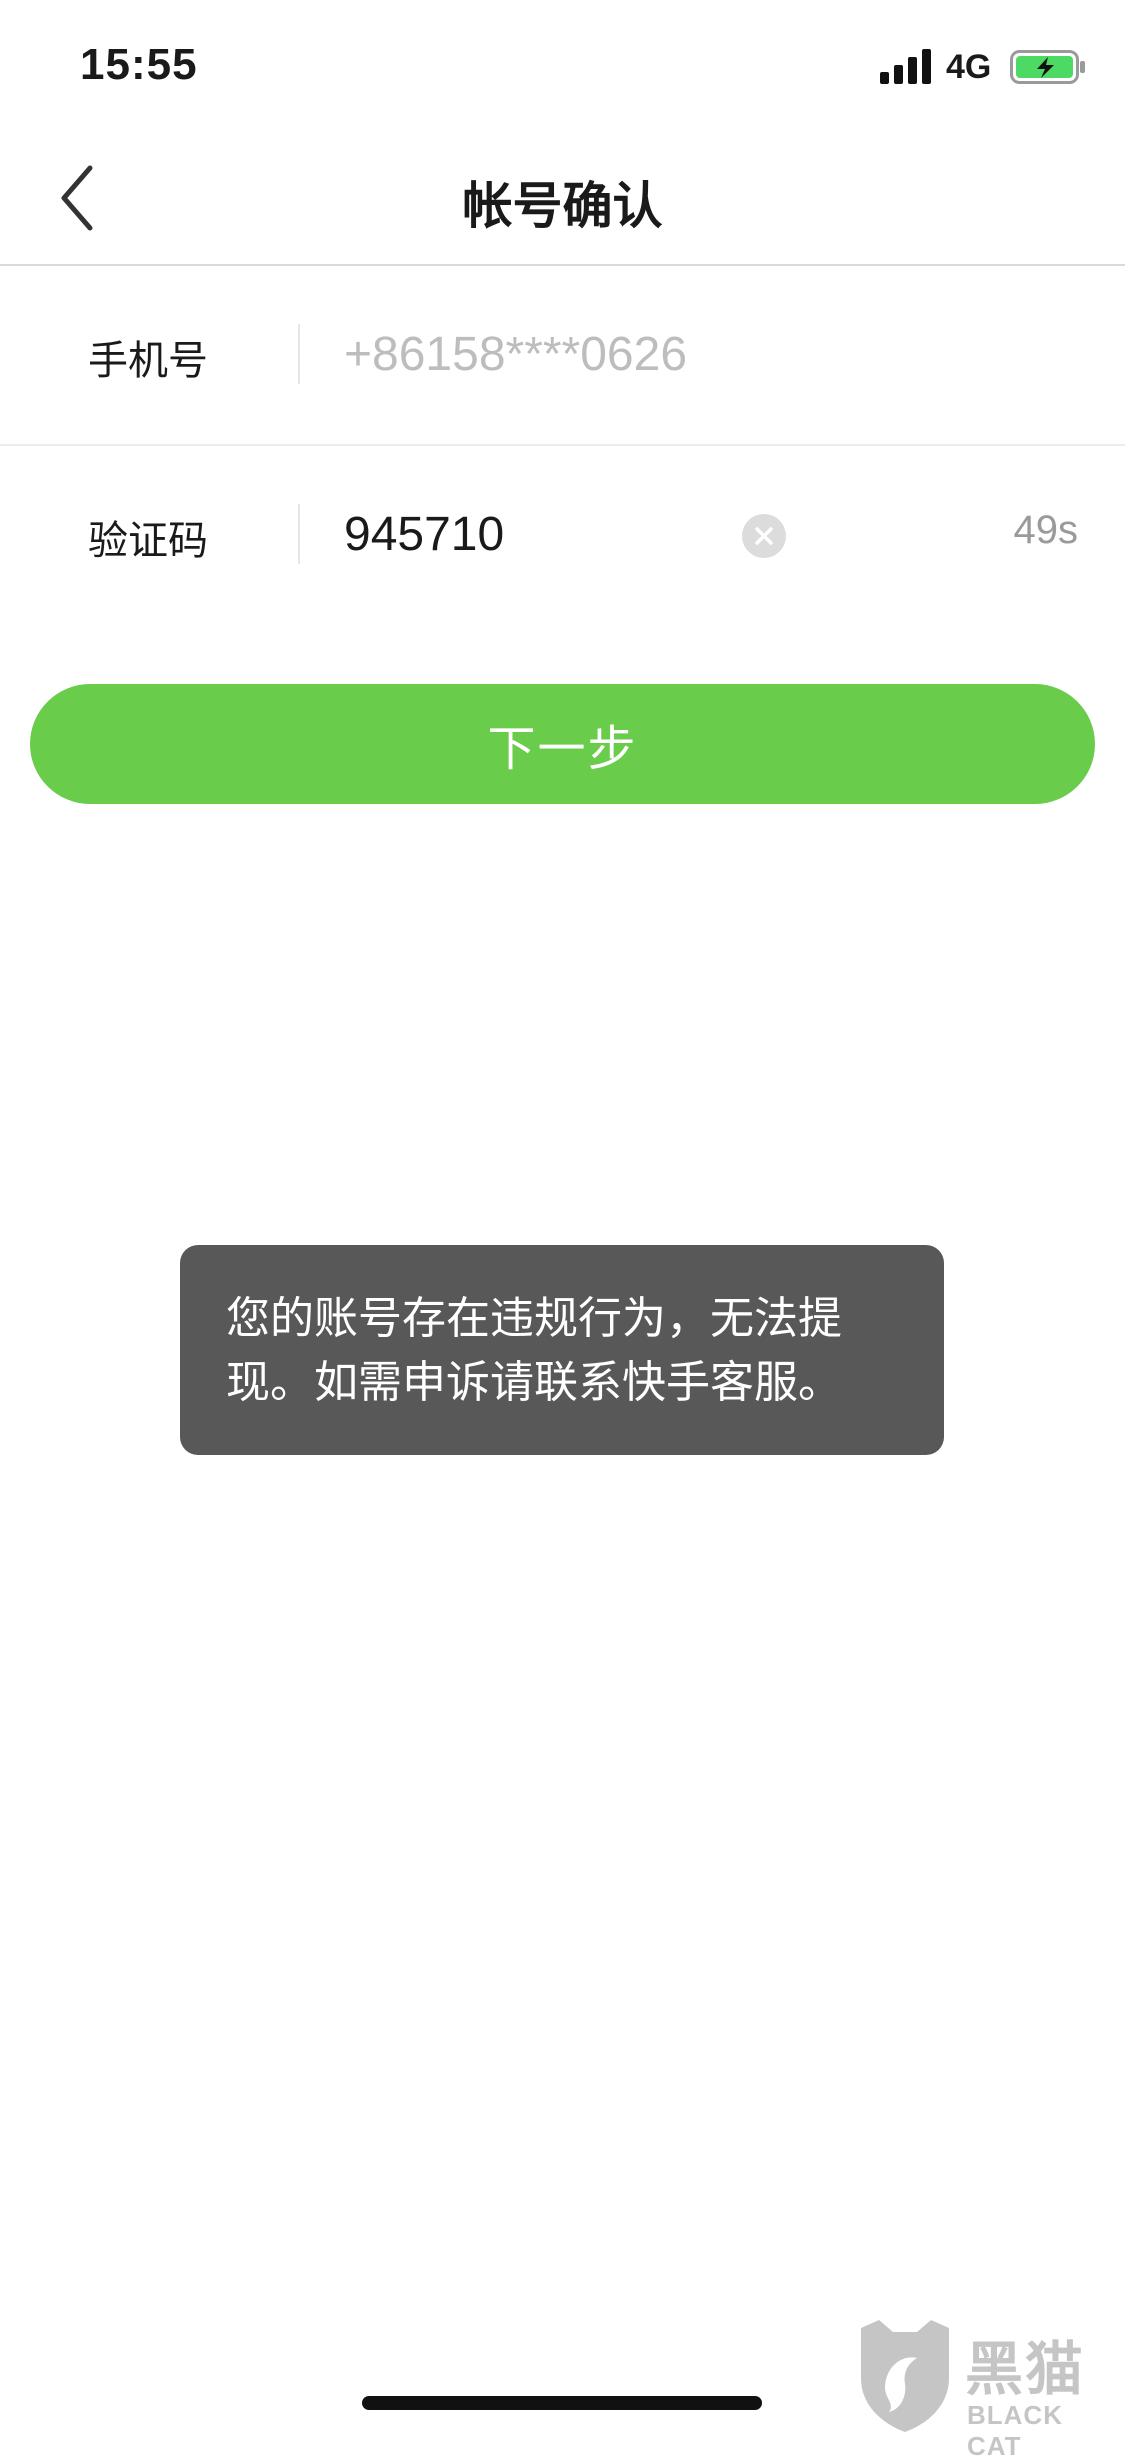  I want to click on toast-line-1: 您的账号存在违规行为，无法提, so click(534, 1318).